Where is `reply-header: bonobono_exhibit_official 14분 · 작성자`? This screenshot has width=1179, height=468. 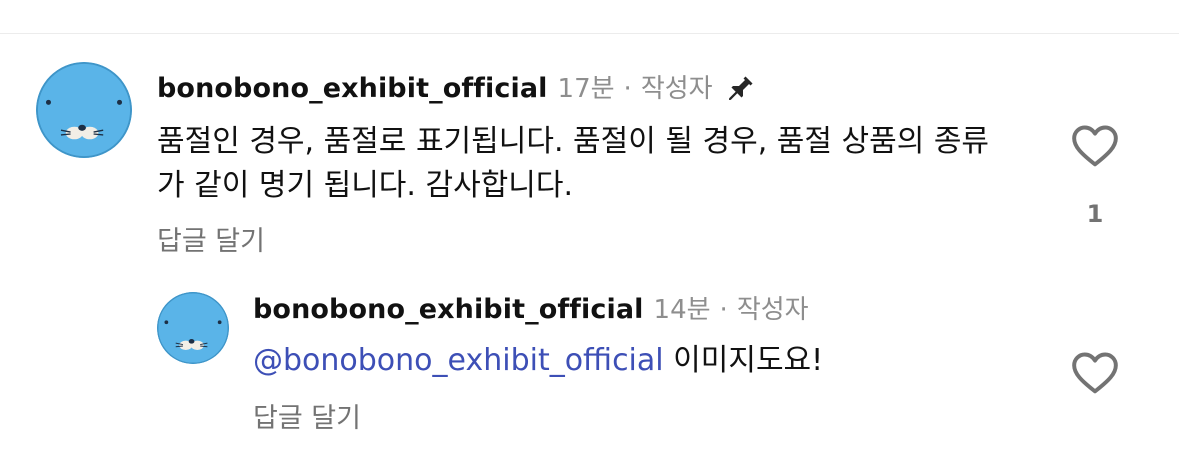 reply-header: bonobono_exhibit_official 14분 · 작성자 is located at coordinates (531, 310).